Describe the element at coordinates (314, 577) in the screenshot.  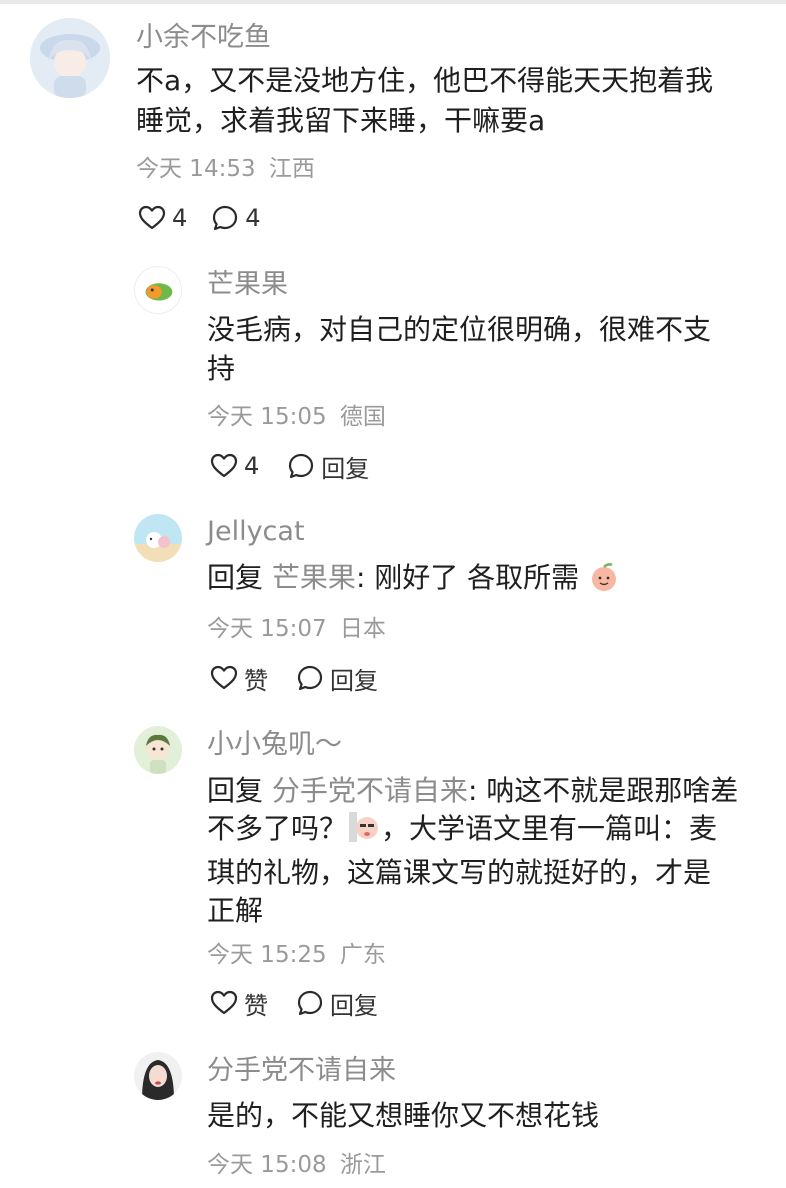
I see `reply-to-user: 芒果果` at that location.